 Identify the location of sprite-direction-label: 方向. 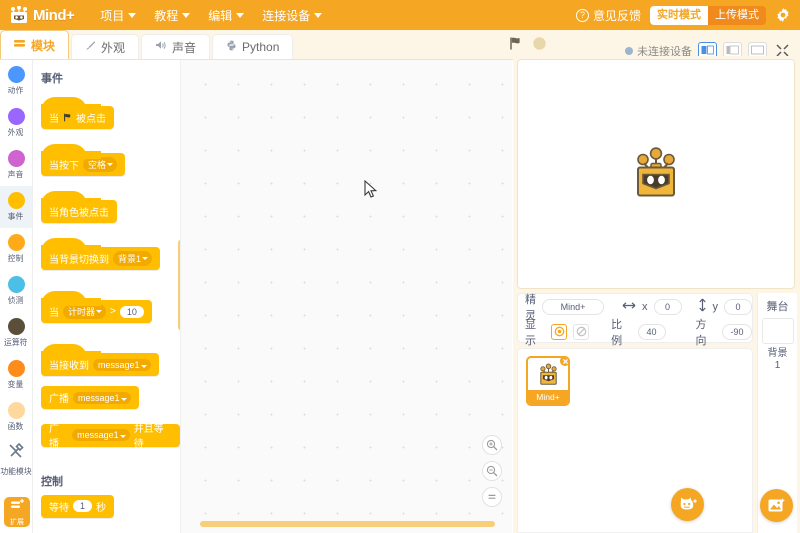
(701, 332).